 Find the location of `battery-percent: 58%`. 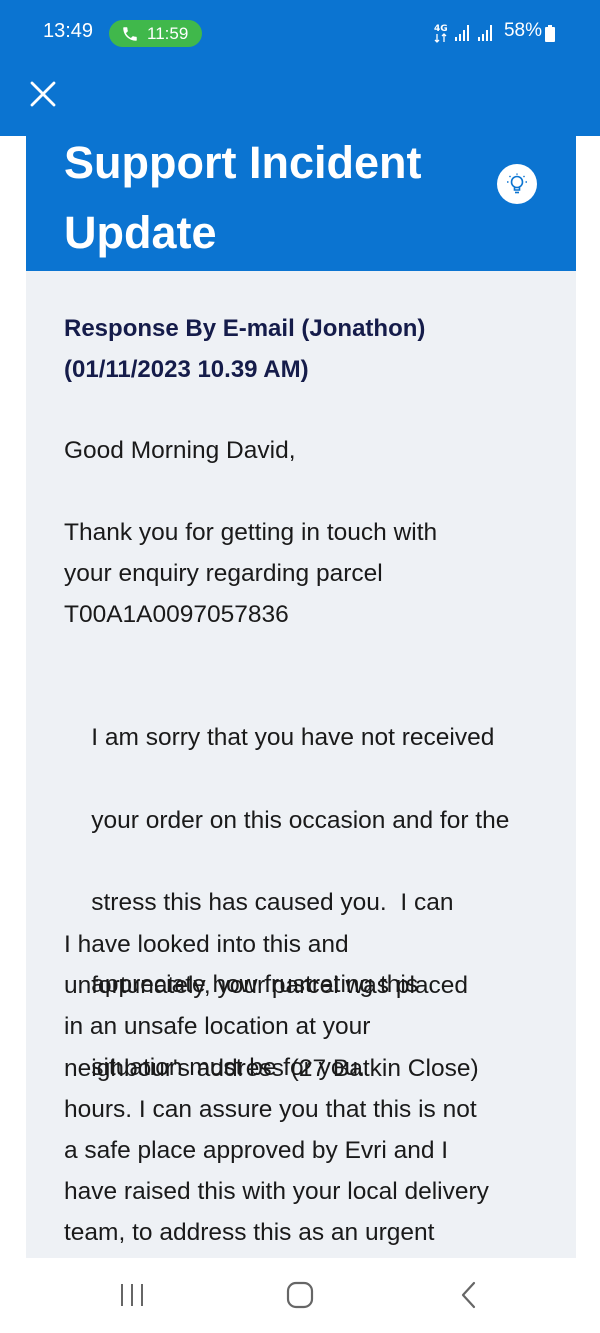

battery-percent: 58% is located at coordinates (522, 30).